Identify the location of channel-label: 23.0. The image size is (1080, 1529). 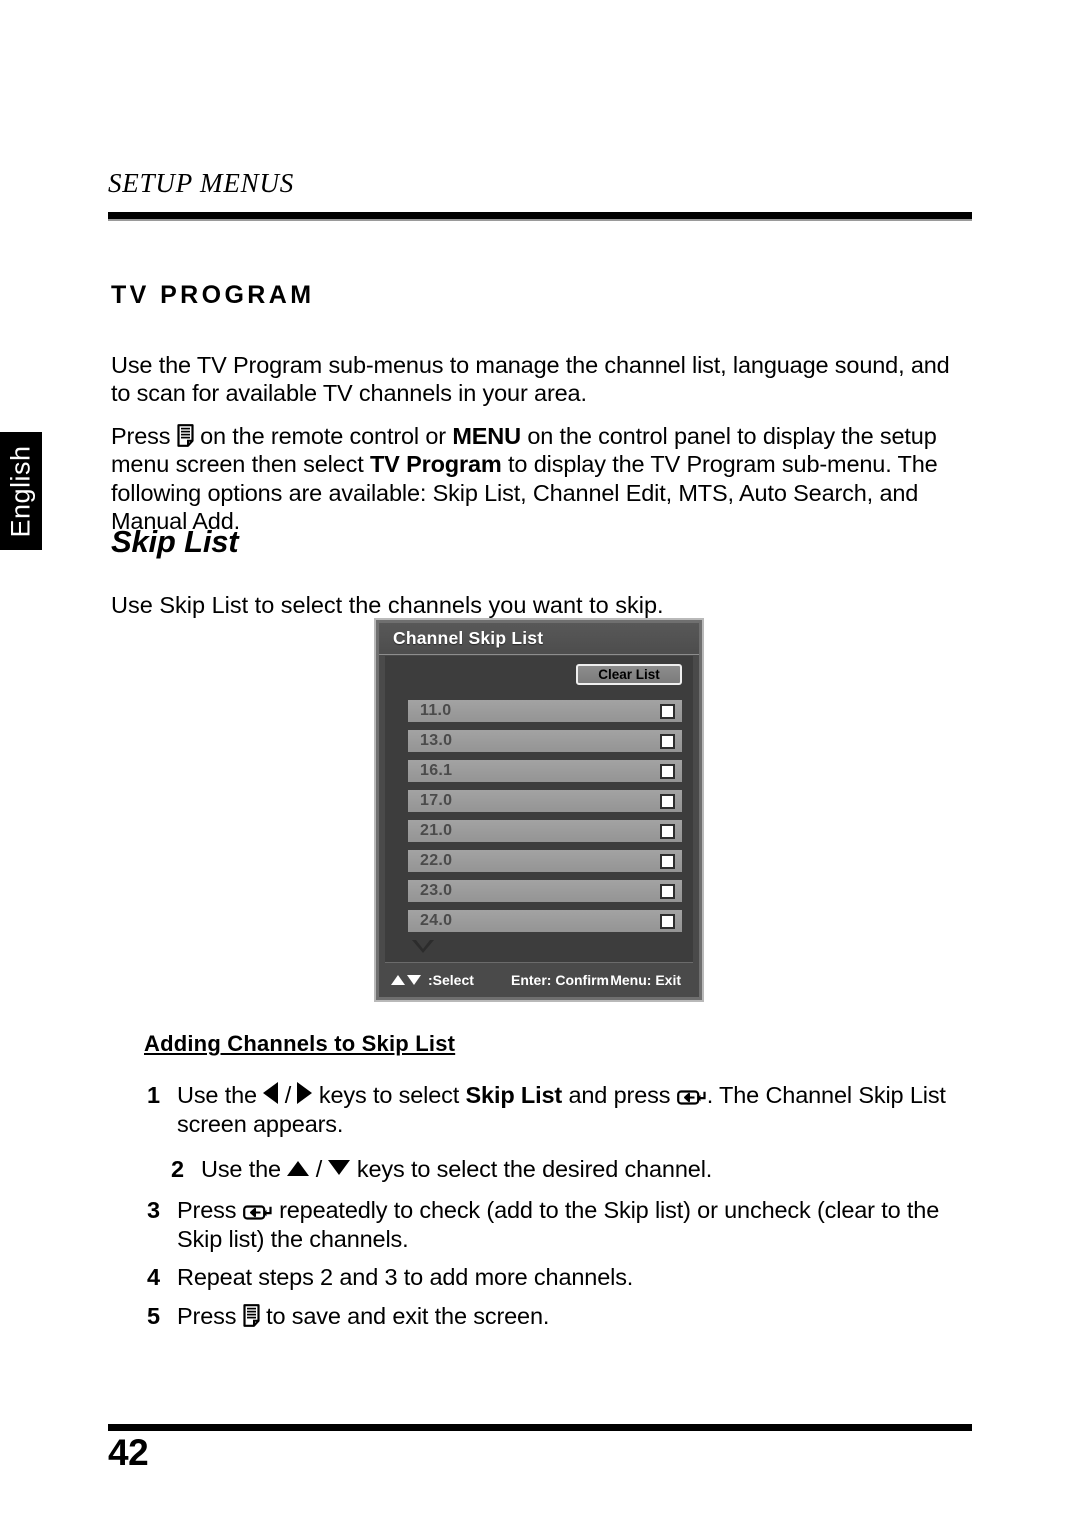
(436, 890).